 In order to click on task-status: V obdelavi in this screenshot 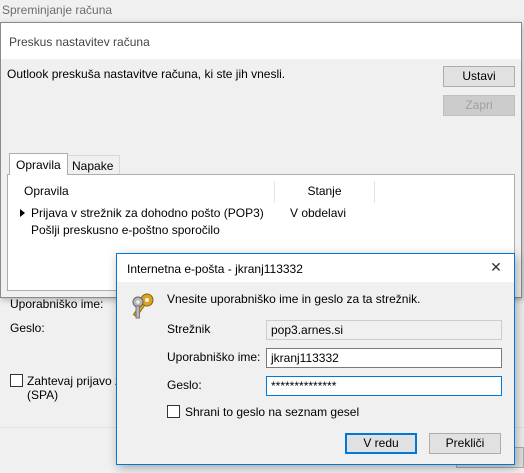, I will do `click(318, 213)`.